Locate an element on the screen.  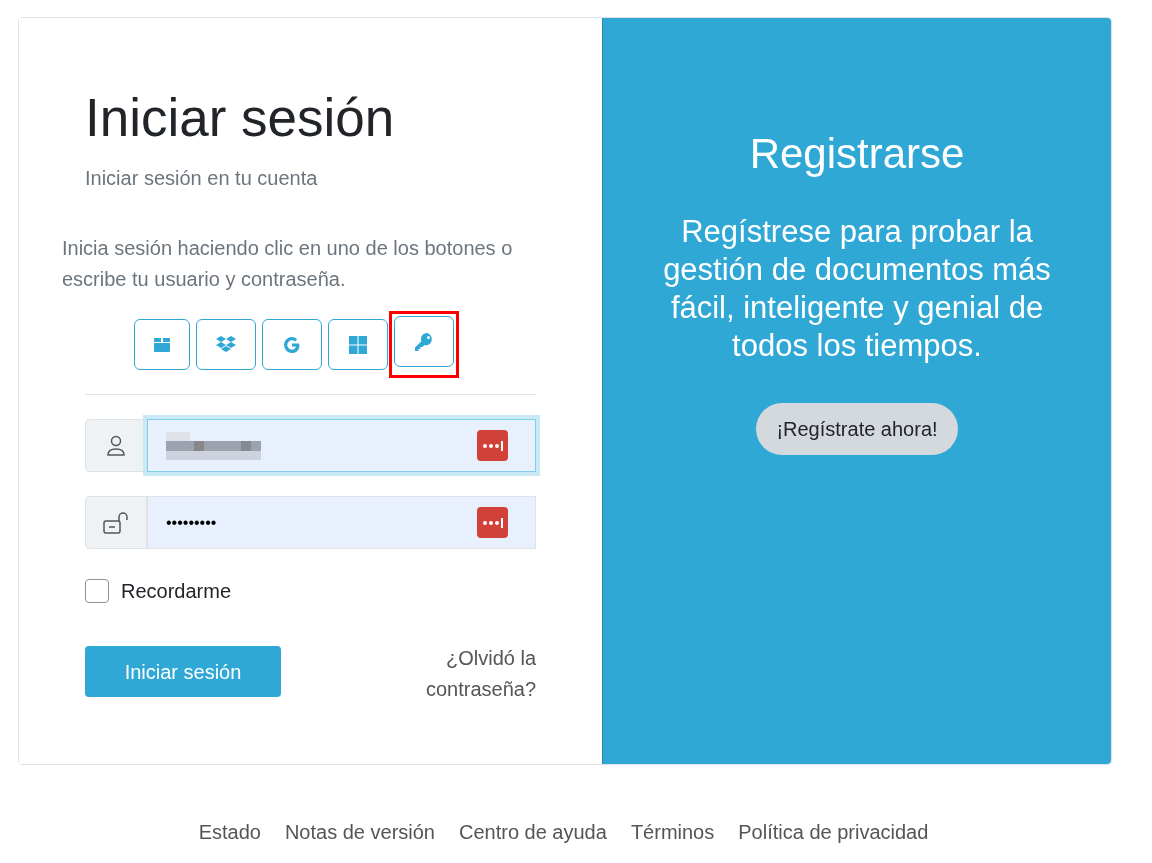
footer-link: Centro de ayuda is located at coordinates (533, 832).